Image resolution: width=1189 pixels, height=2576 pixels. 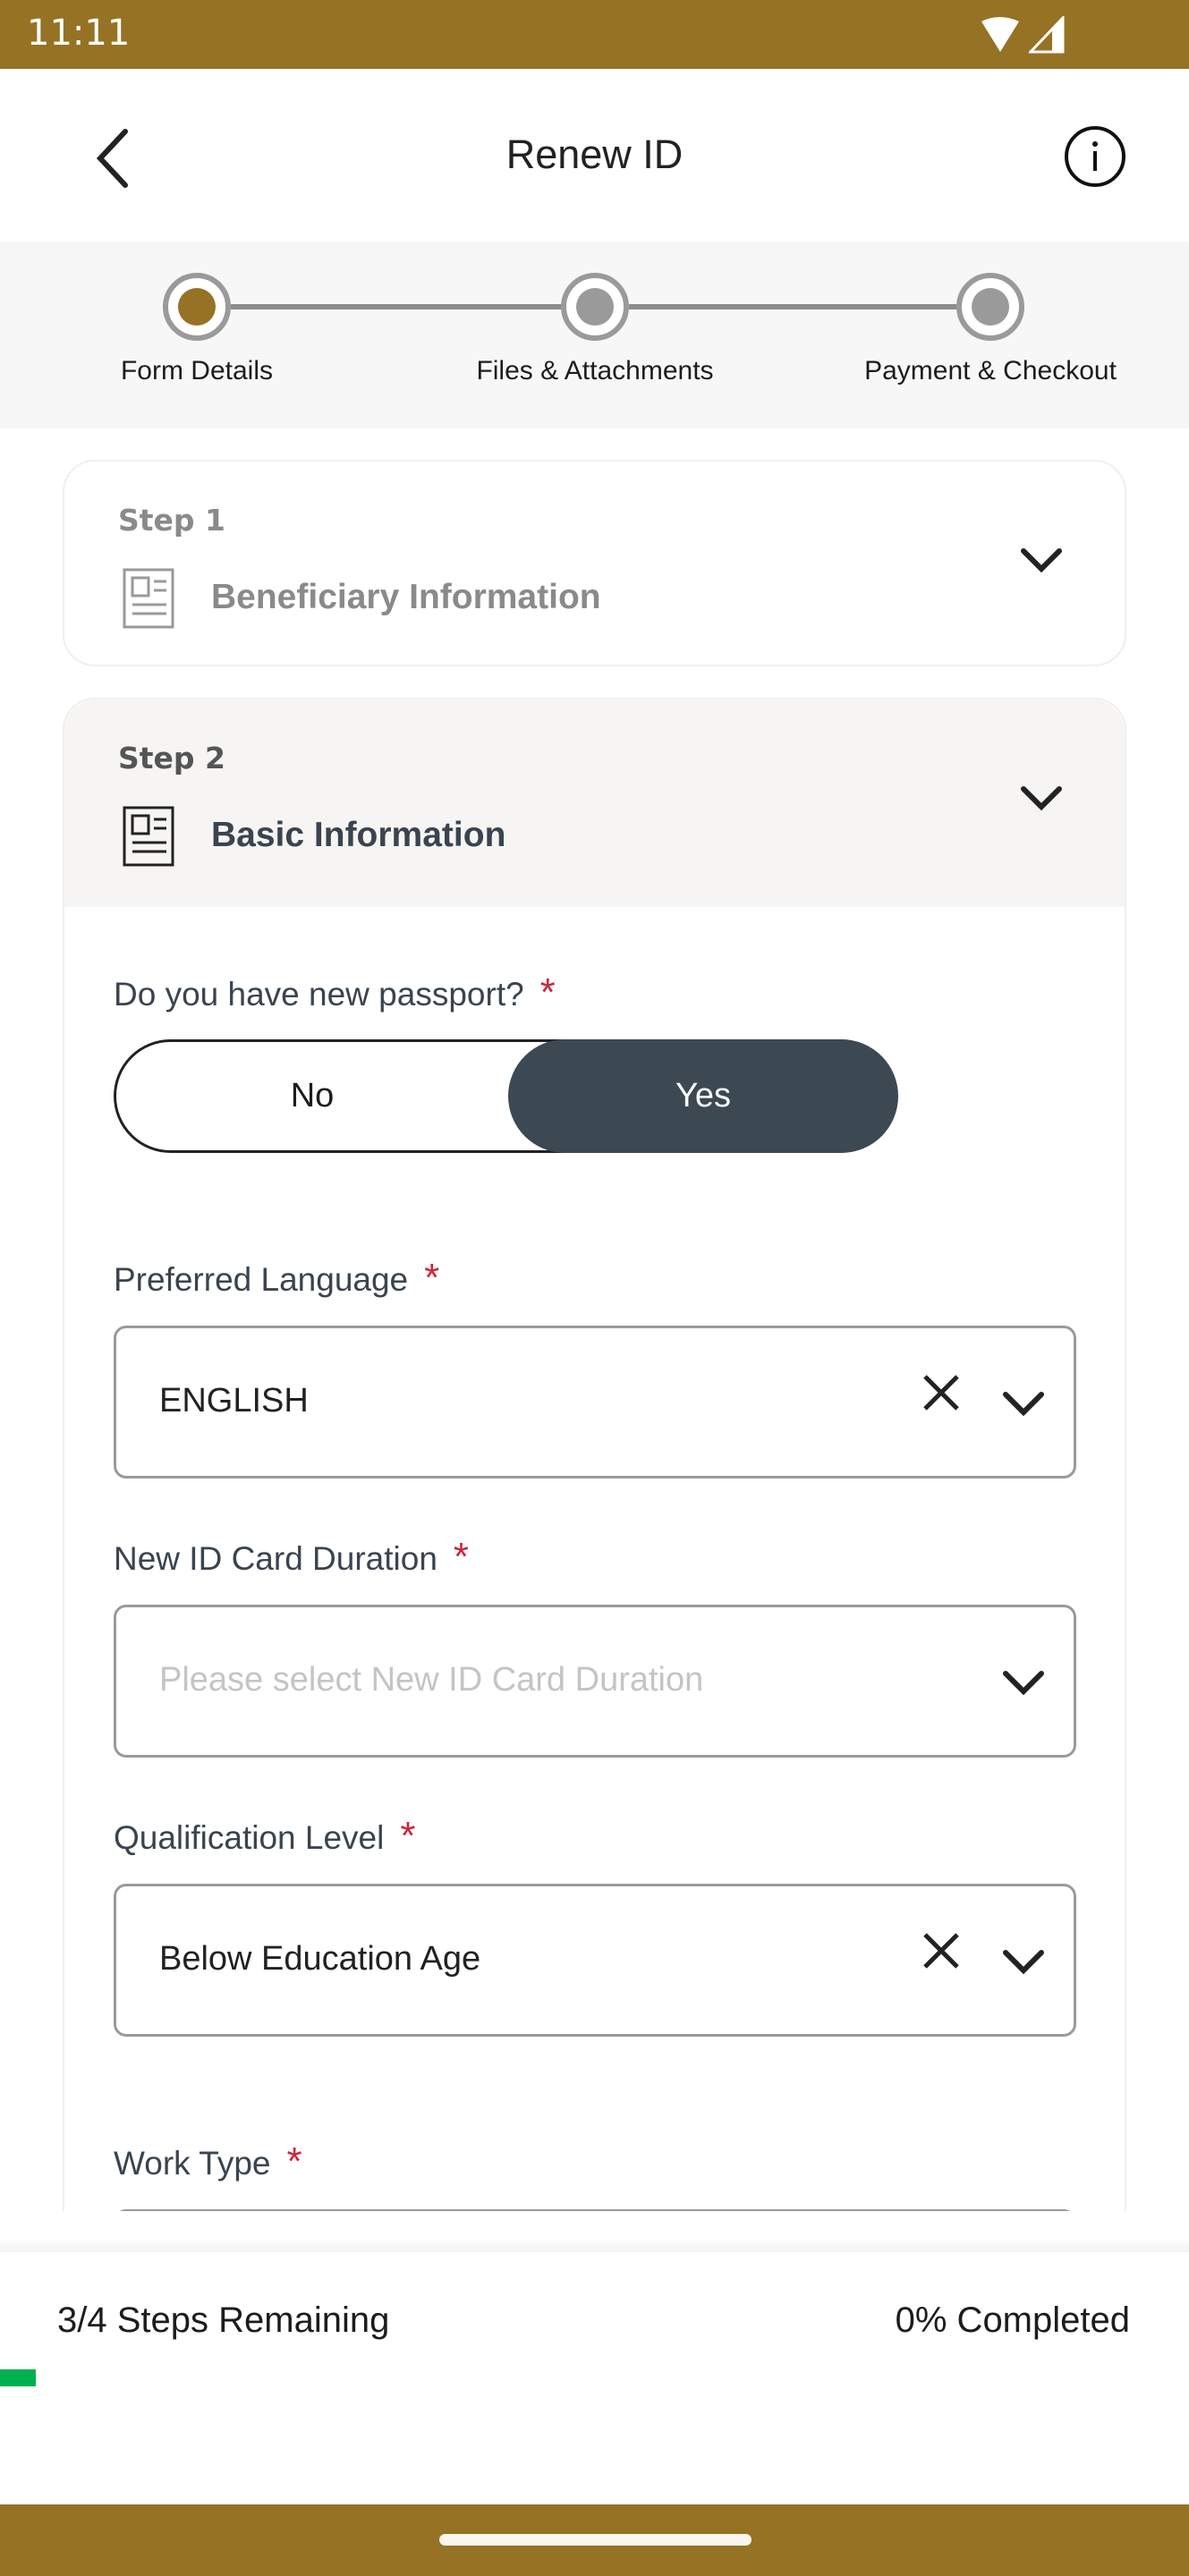 I want to click on language-select: ENGLISH, so click(x=595, y=1402).